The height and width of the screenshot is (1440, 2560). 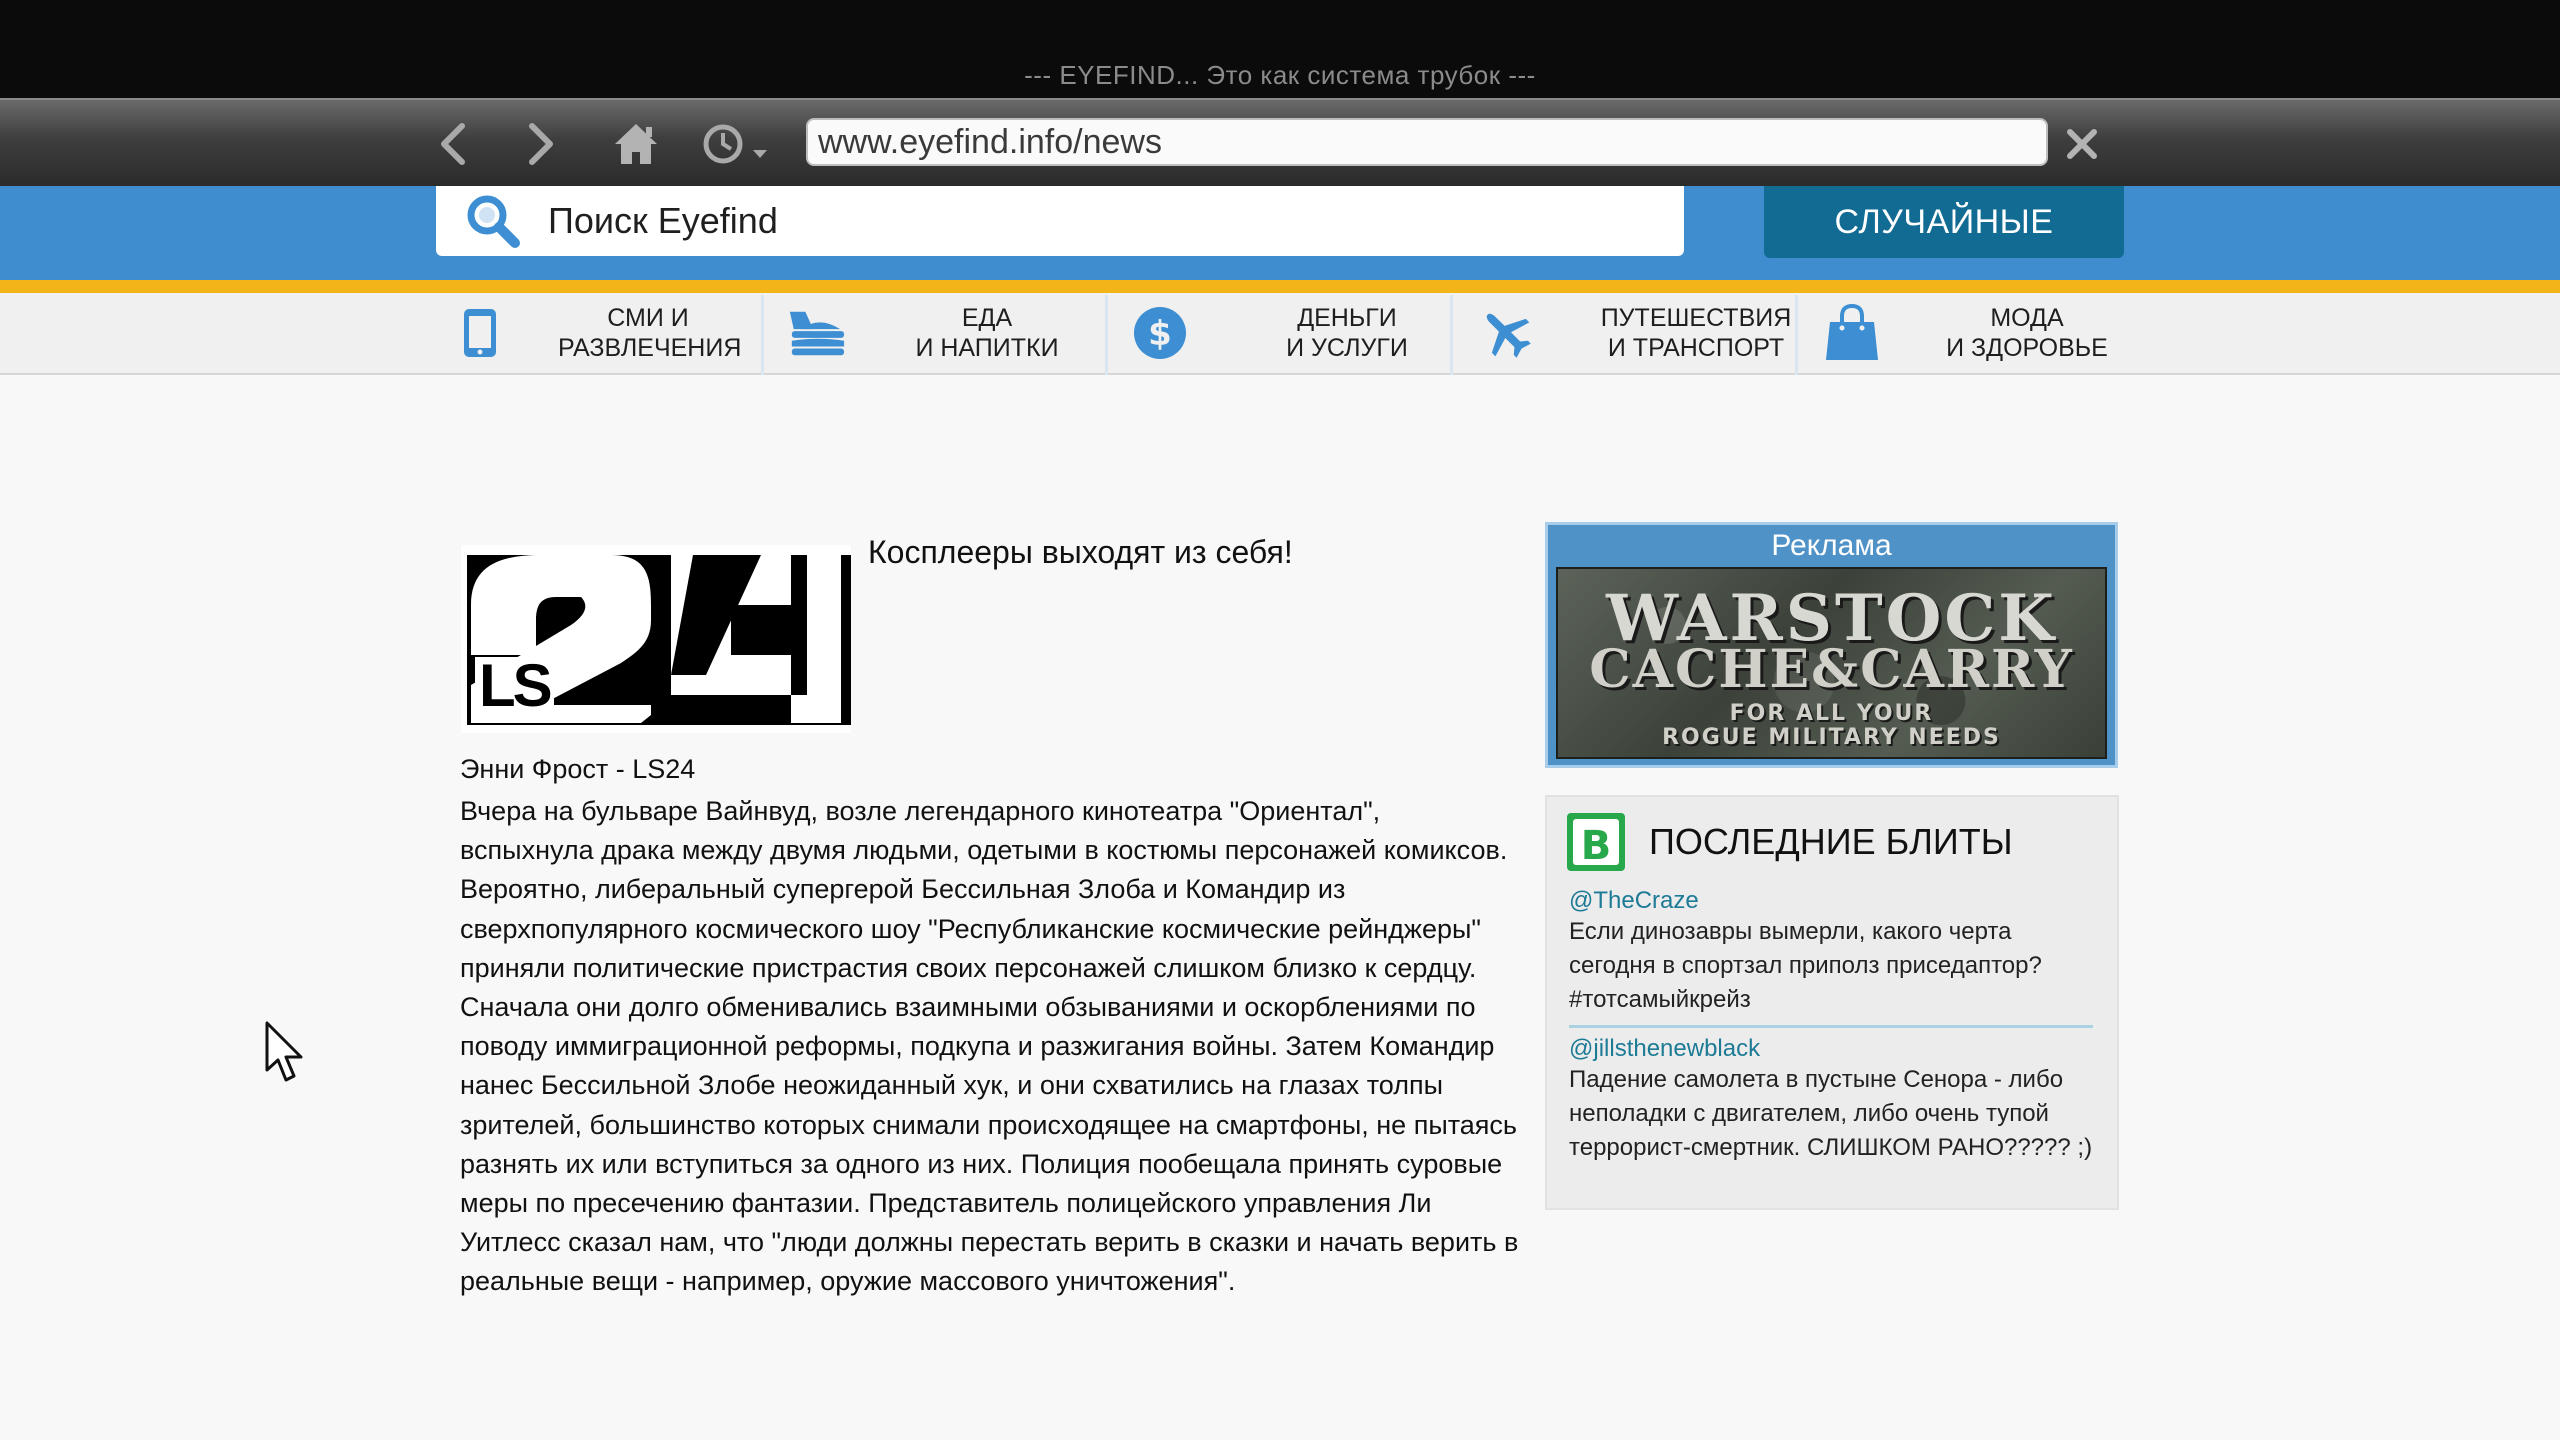 I want to click on category-money: $ Деньги и услуги, so click(x=1286, y=333).